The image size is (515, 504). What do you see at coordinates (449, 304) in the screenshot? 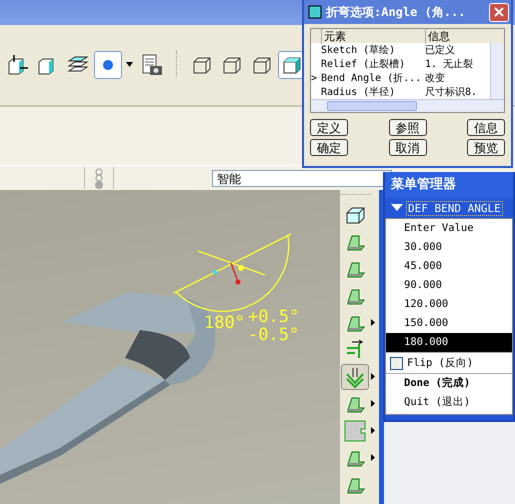
I see `menu-item: 120.000` at bounding box center [449, 304].